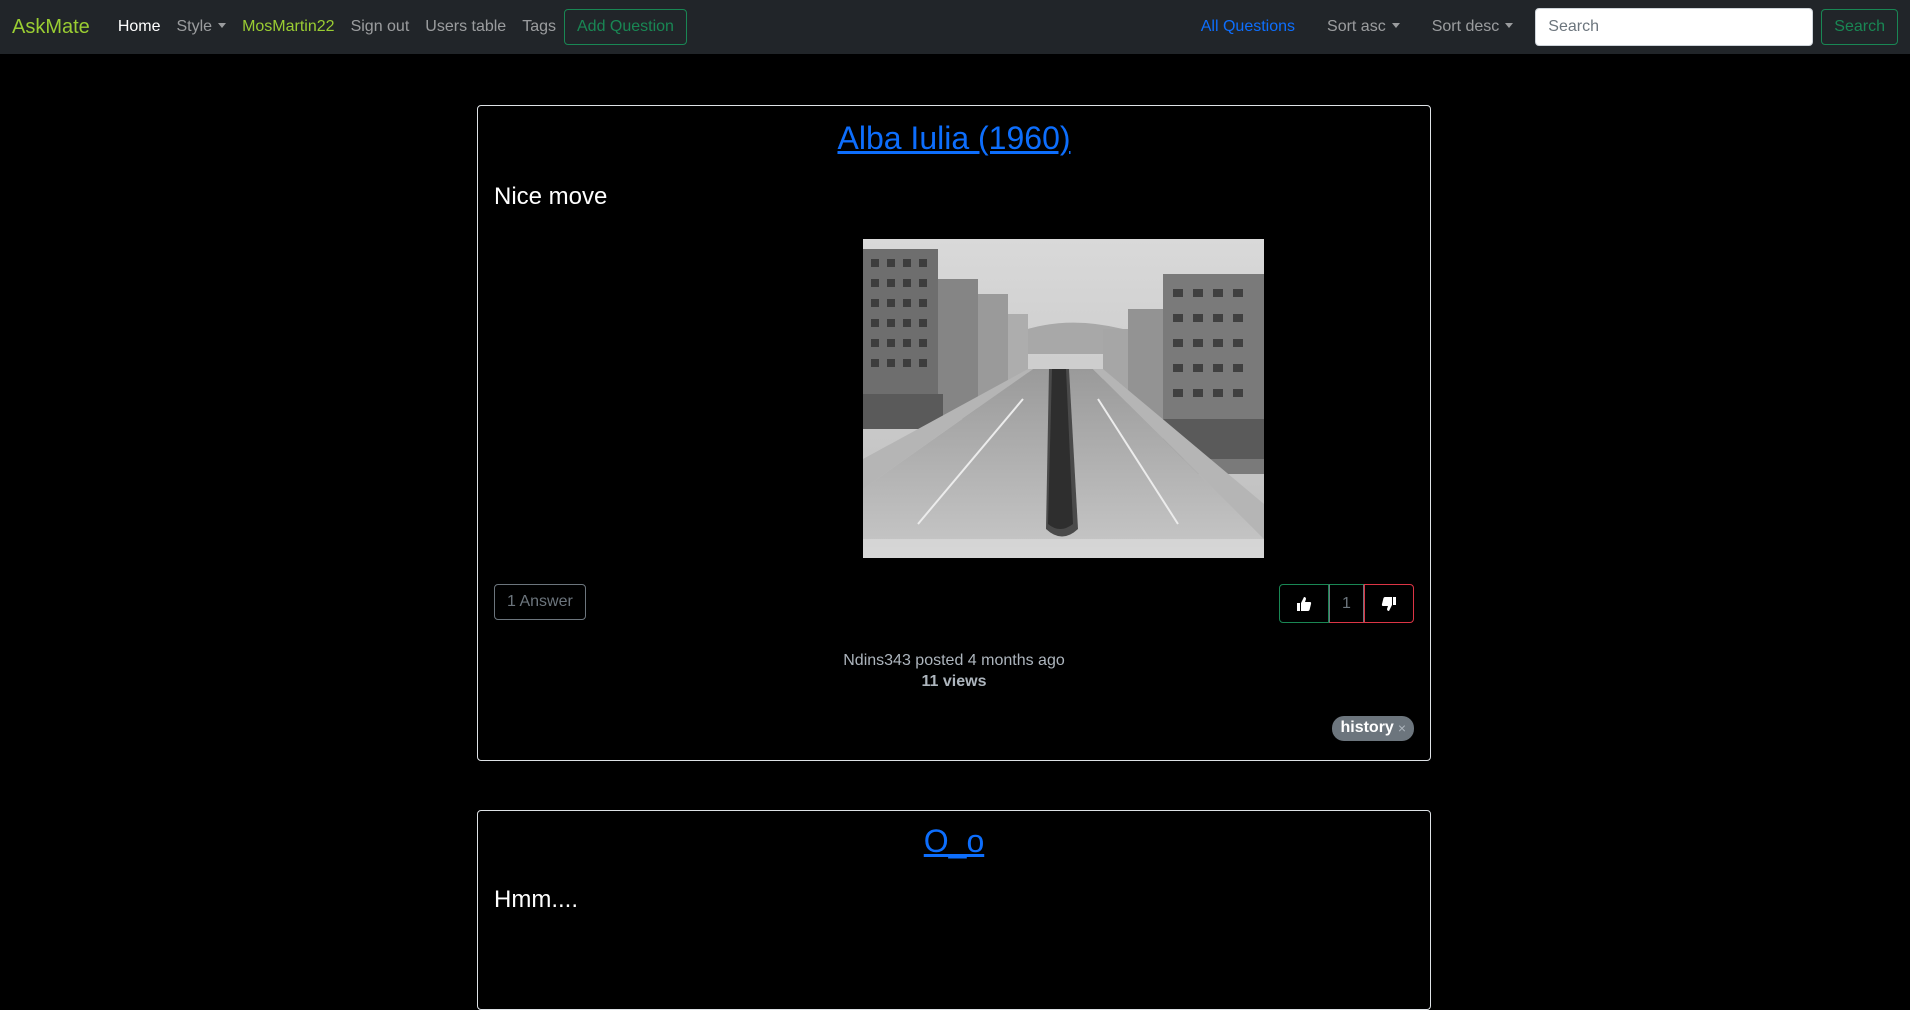 The height and width of the screenshot is (1010, 1910). I want to click on vote-count: 1, so click(1346, 603).